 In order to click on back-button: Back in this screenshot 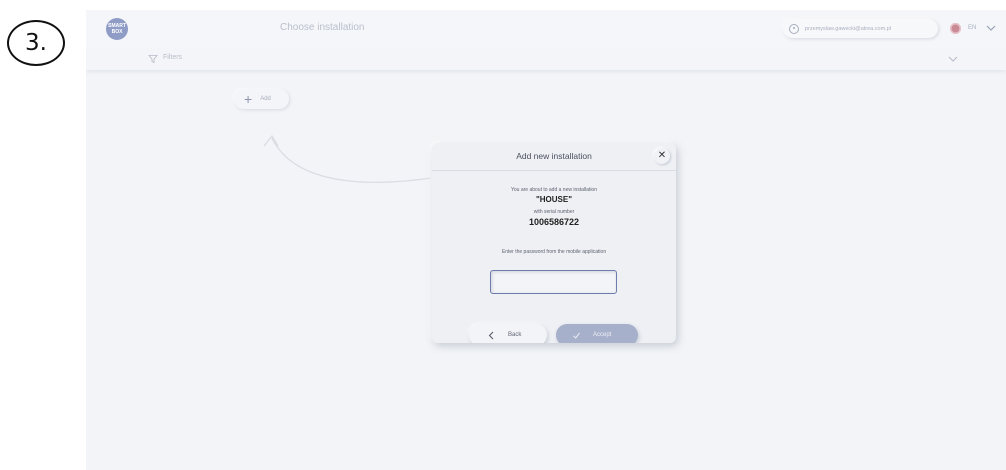, I will do `click(508, 333)`.